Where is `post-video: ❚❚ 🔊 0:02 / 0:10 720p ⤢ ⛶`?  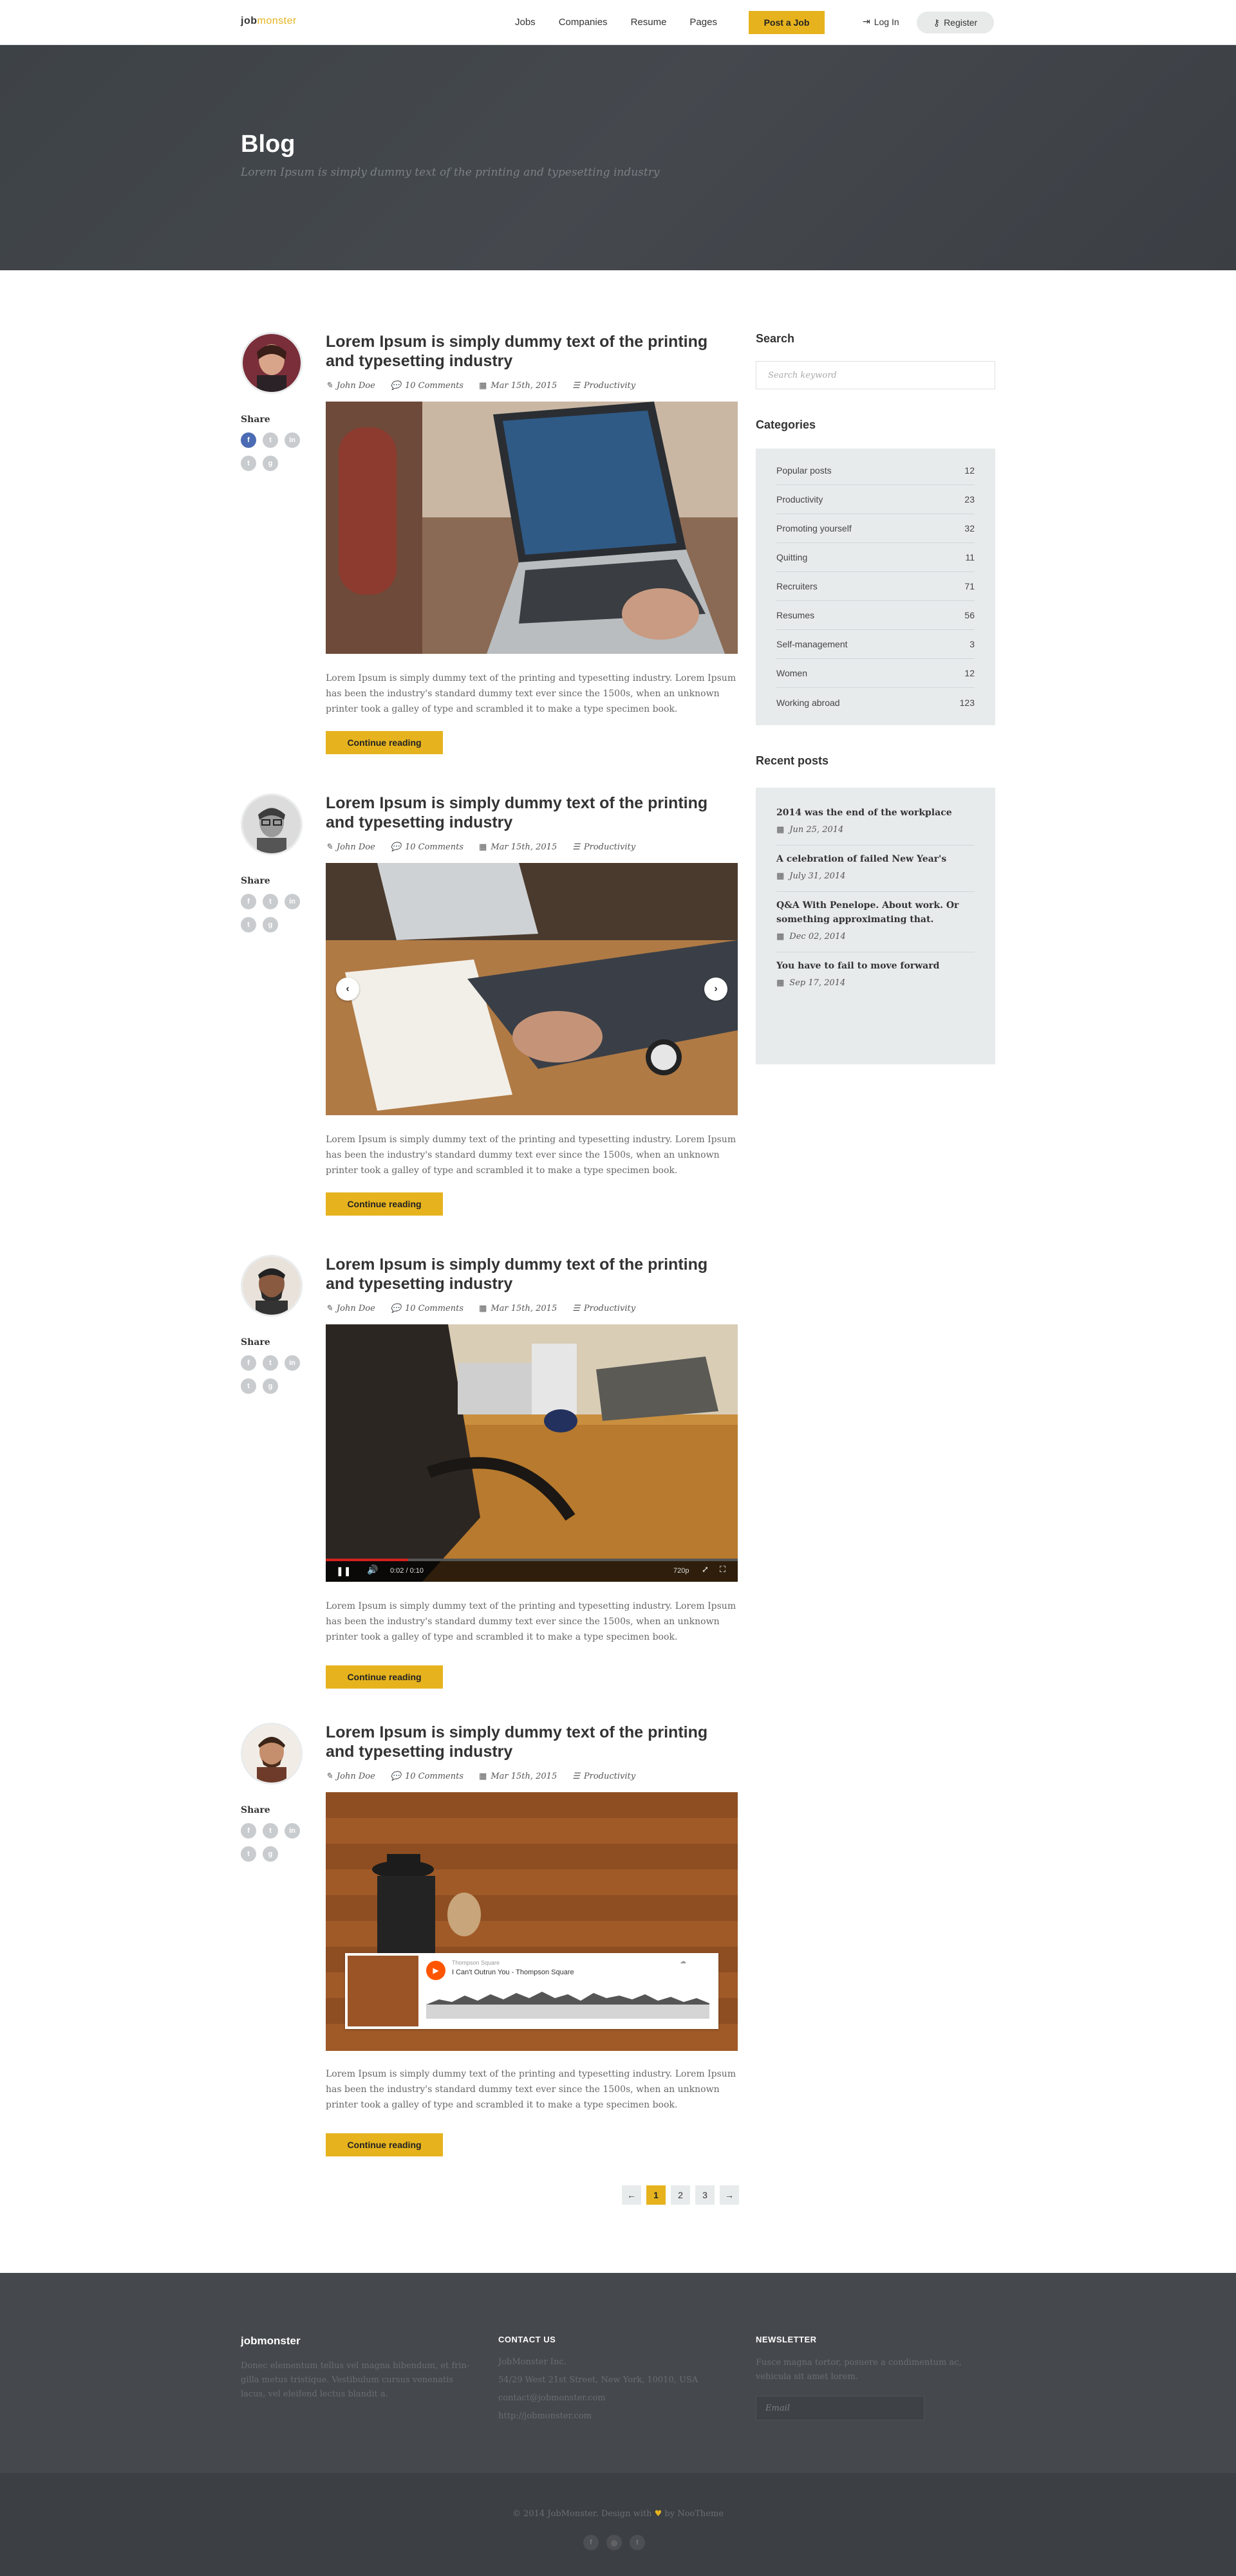 post-video: ❚❚ 🔊 0:02 / 0:10 720p ⤢ ⛶ is located at coordinates (532, 1453).